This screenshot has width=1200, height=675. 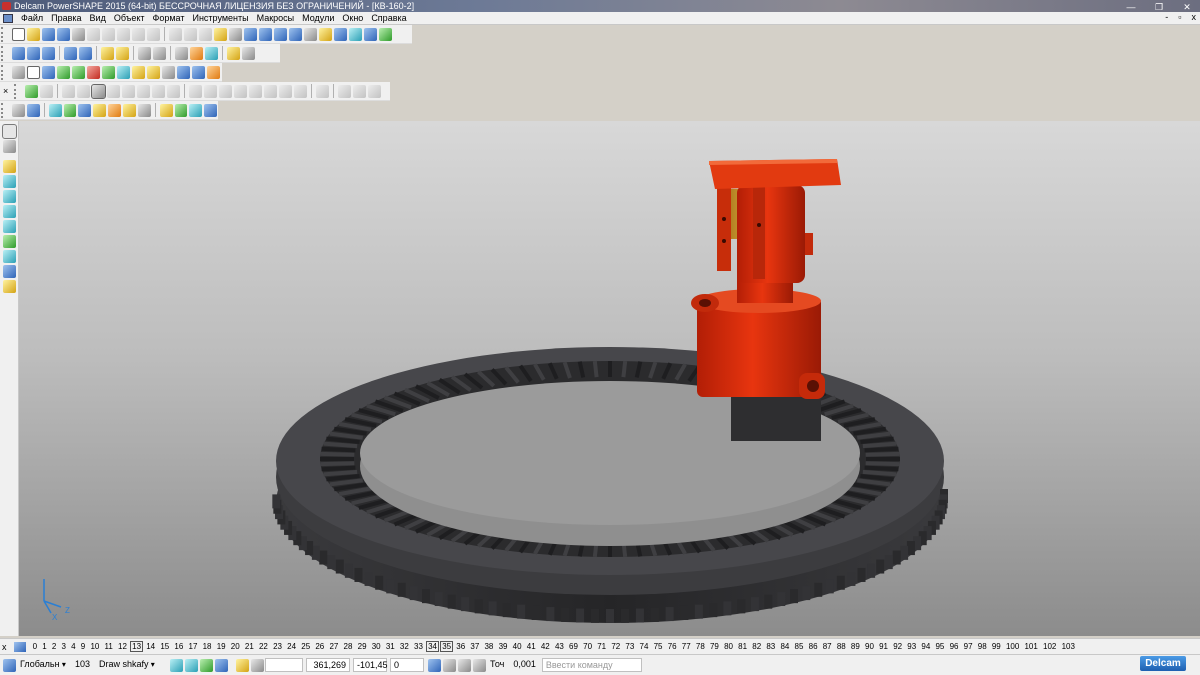 What do you see at coordinates (359, 91) in the screenshot?
I see `boolean-sub-icon` at bounding box center [359, 91].